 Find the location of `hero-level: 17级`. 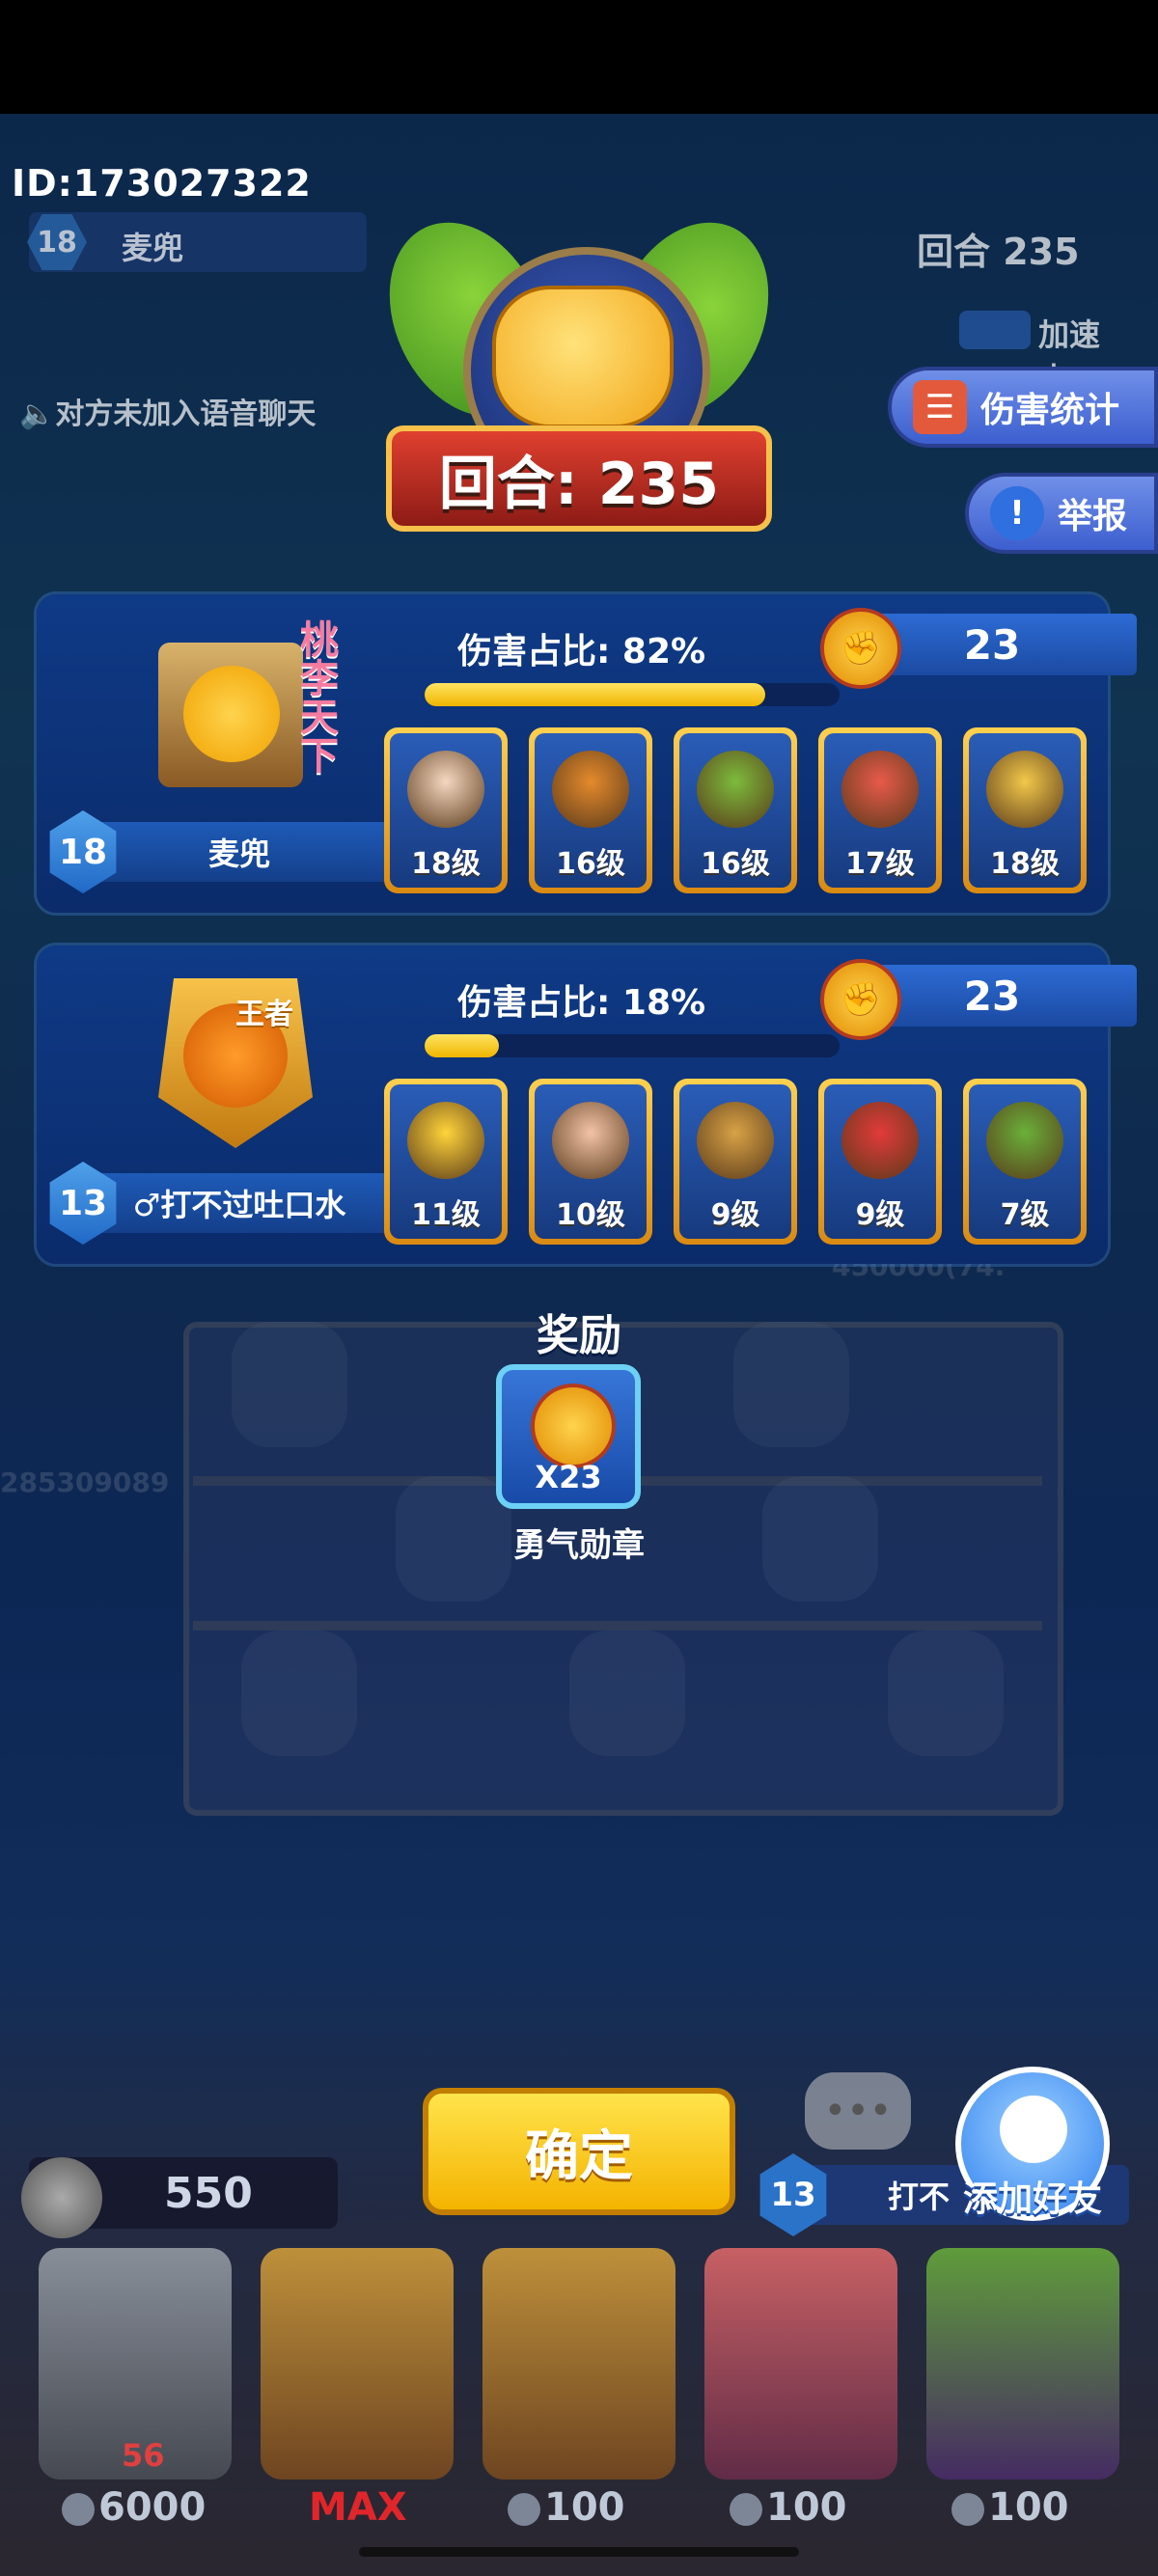

hero-level: 17级 is located at coordinates (880, 864).